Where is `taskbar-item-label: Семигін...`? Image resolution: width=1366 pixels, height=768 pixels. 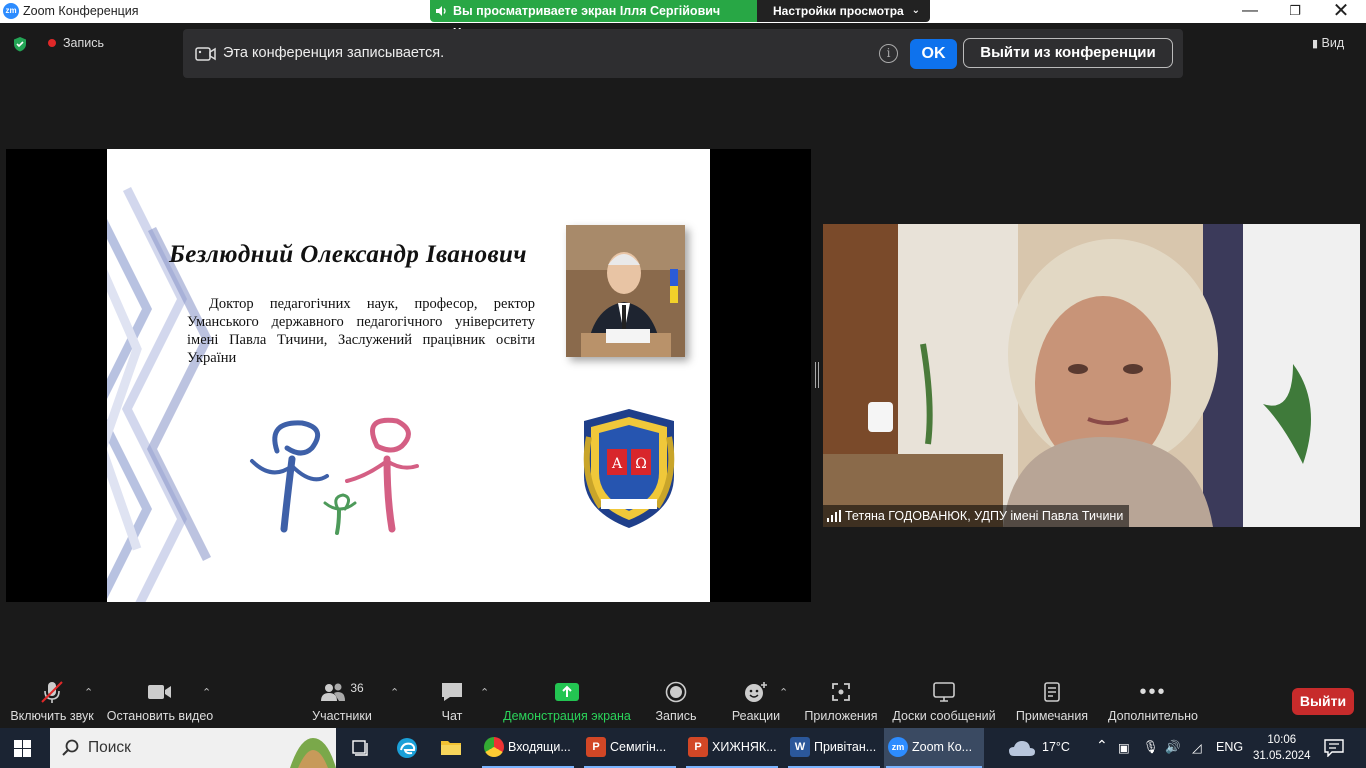 taskbar-item-label: Семигін... is located at coordinates (638, 747).